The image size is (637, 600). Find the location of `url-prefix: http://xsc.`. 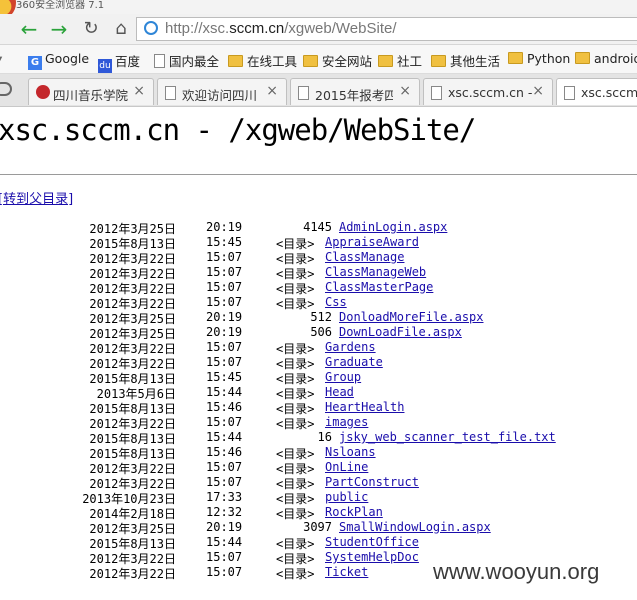

url-prefix: http://xsc. is located at coordinates (197, 28).